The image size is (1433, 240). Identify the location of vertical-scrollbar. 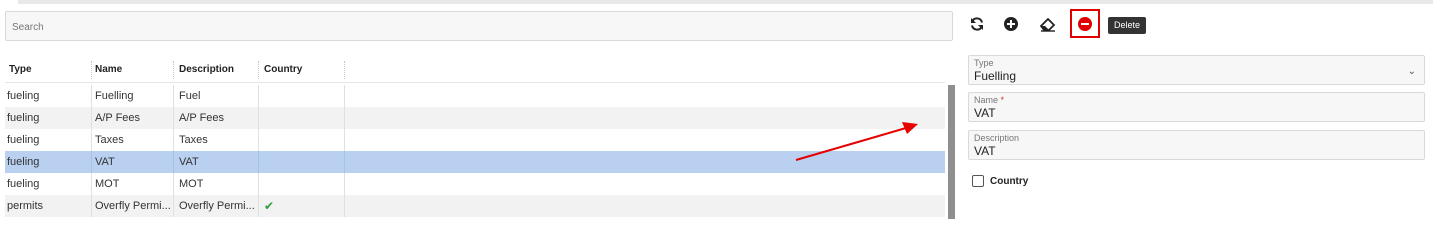
(951, 152).